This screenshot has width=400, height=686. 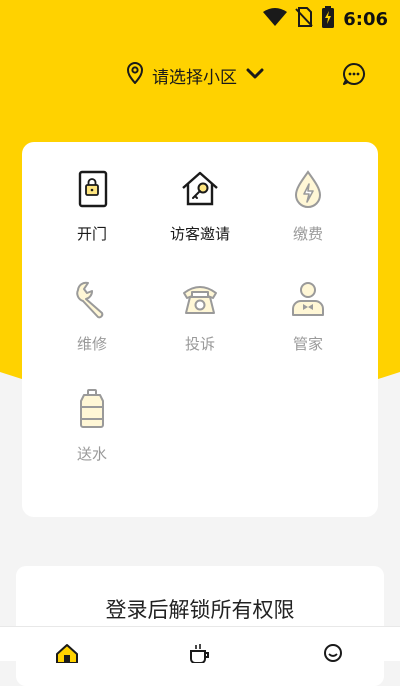 I want to click on chat-button, so click(x=354, y=76).